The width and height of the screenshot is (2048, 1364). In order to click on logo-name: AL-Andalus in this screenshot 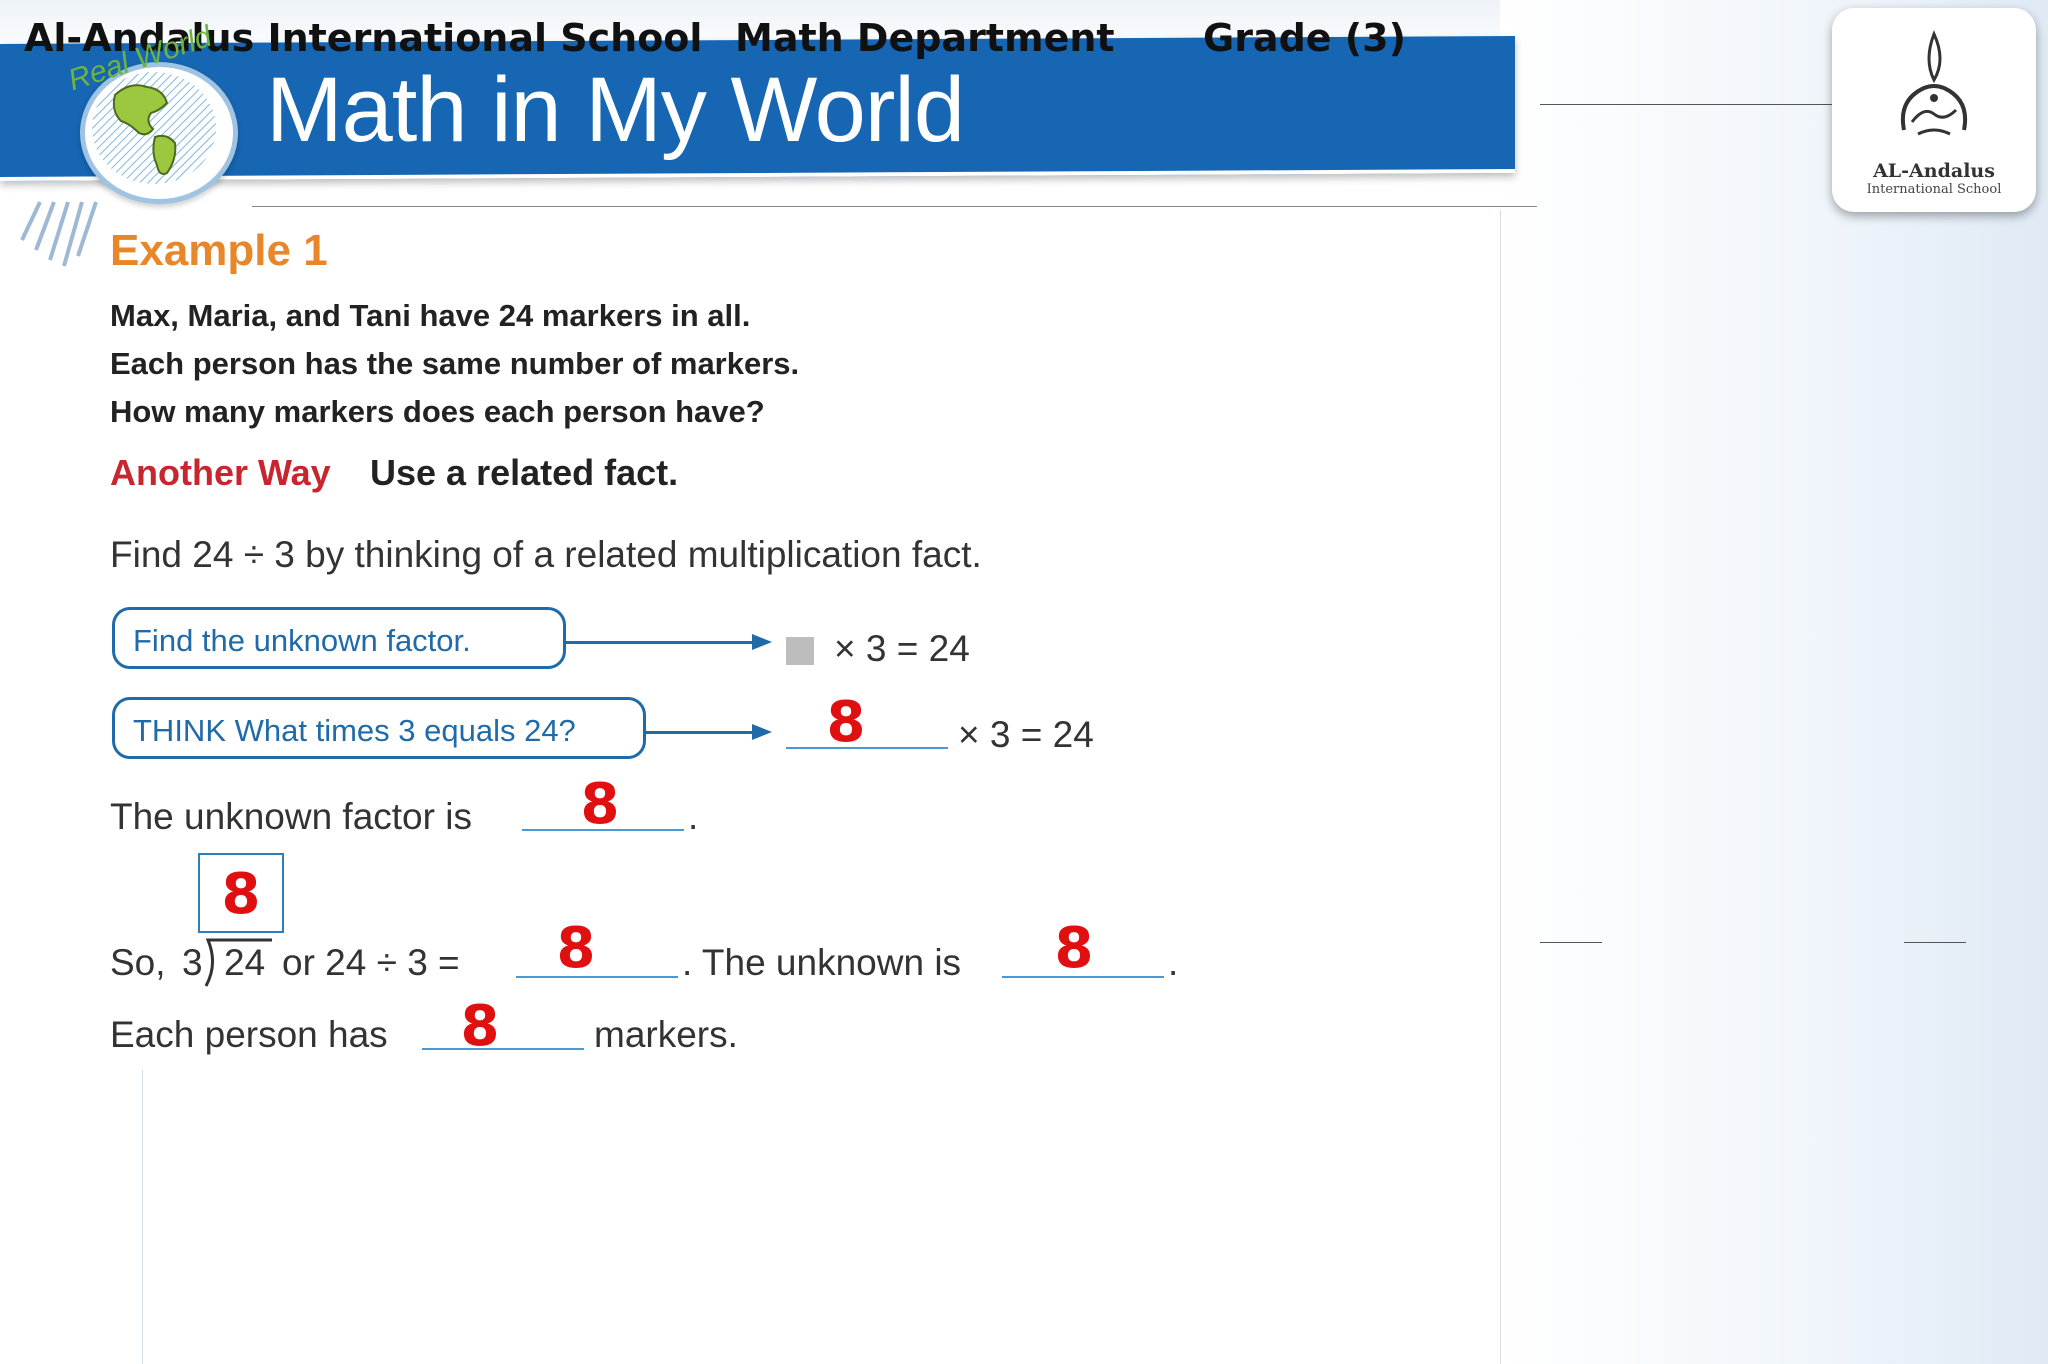, I will do `click(1934, 171)`.